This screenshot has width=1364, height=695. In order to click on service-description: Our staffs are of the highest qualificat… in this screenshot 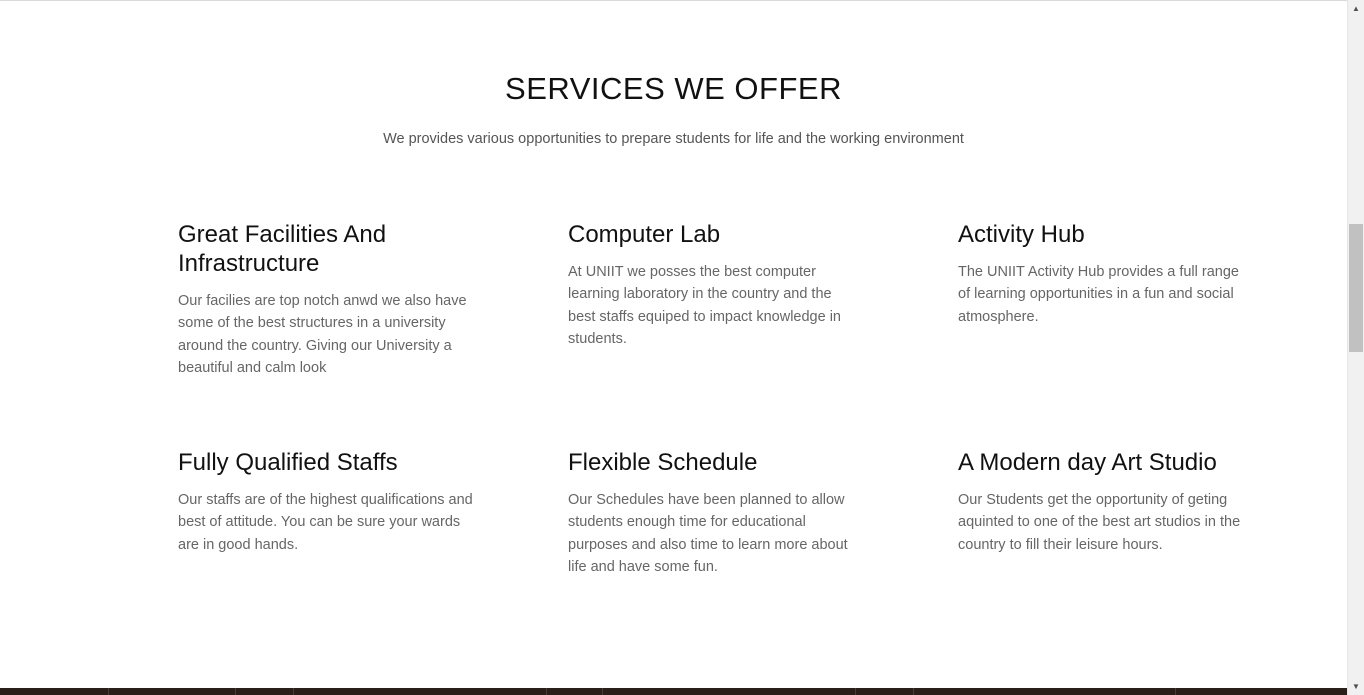, I will do `click(325, 522)`.